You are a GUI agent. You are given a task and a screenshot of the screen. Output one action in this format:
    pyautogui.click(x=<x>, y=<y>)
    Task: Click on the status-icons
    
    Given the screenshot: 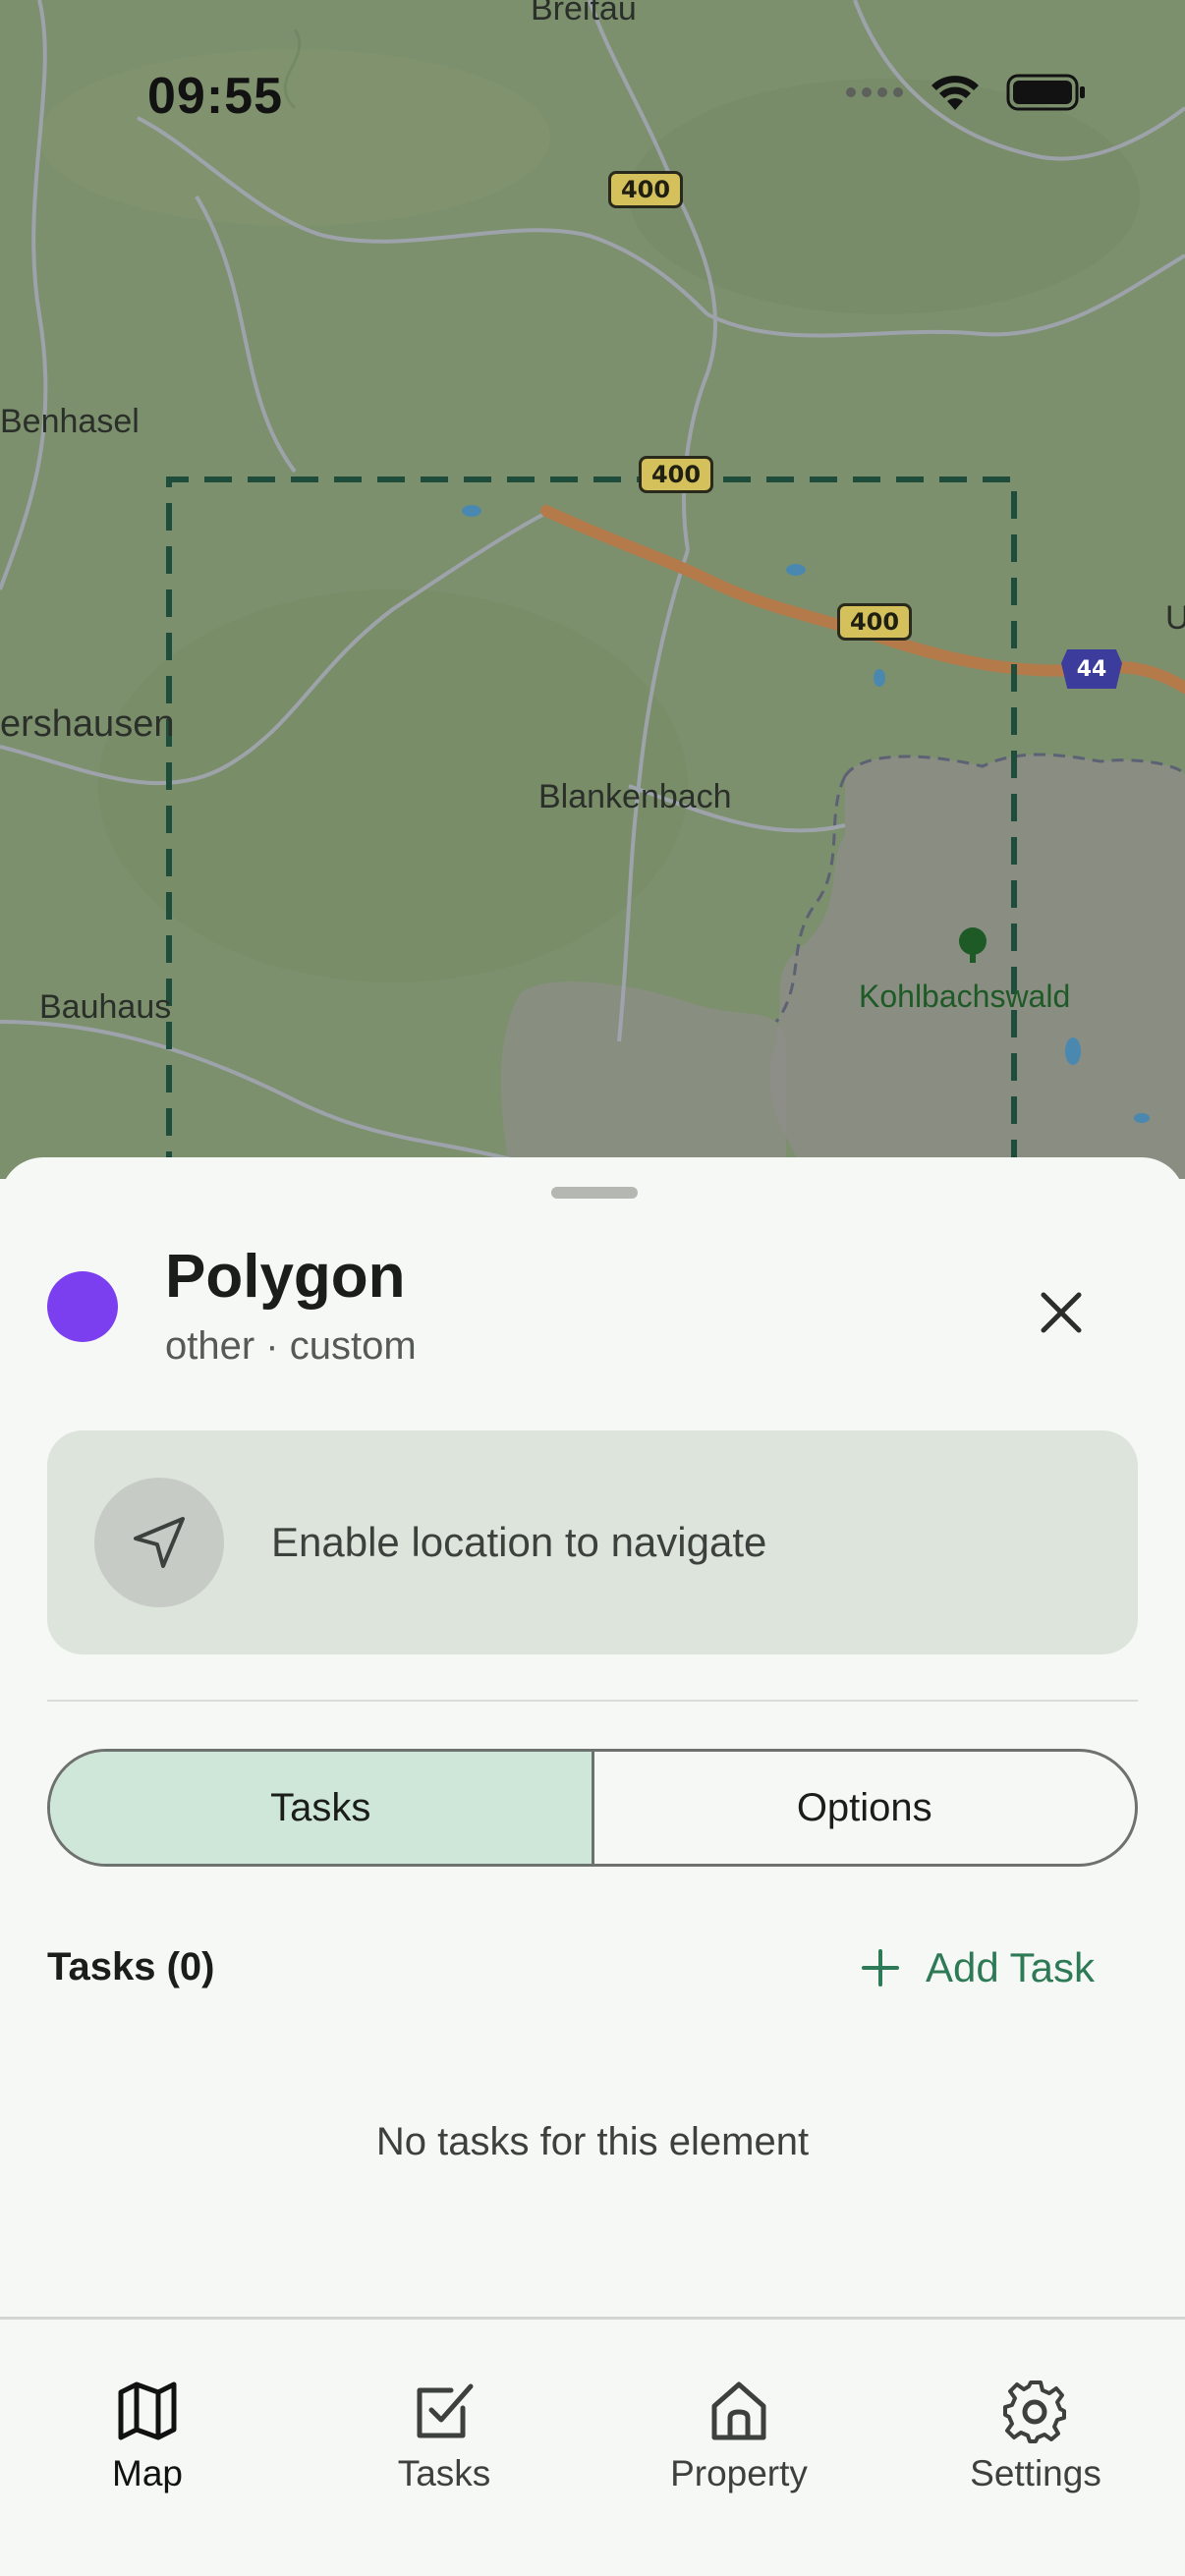 What is the action you would take?
    pyautogui.click(x=966, y=92)
    